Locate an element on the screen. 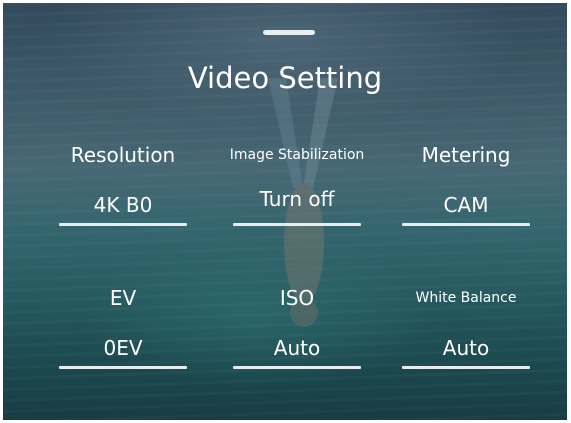 This screenshot has height=423, width=571. setting-iso: ISO Auto is located at coordinates (297, 327).